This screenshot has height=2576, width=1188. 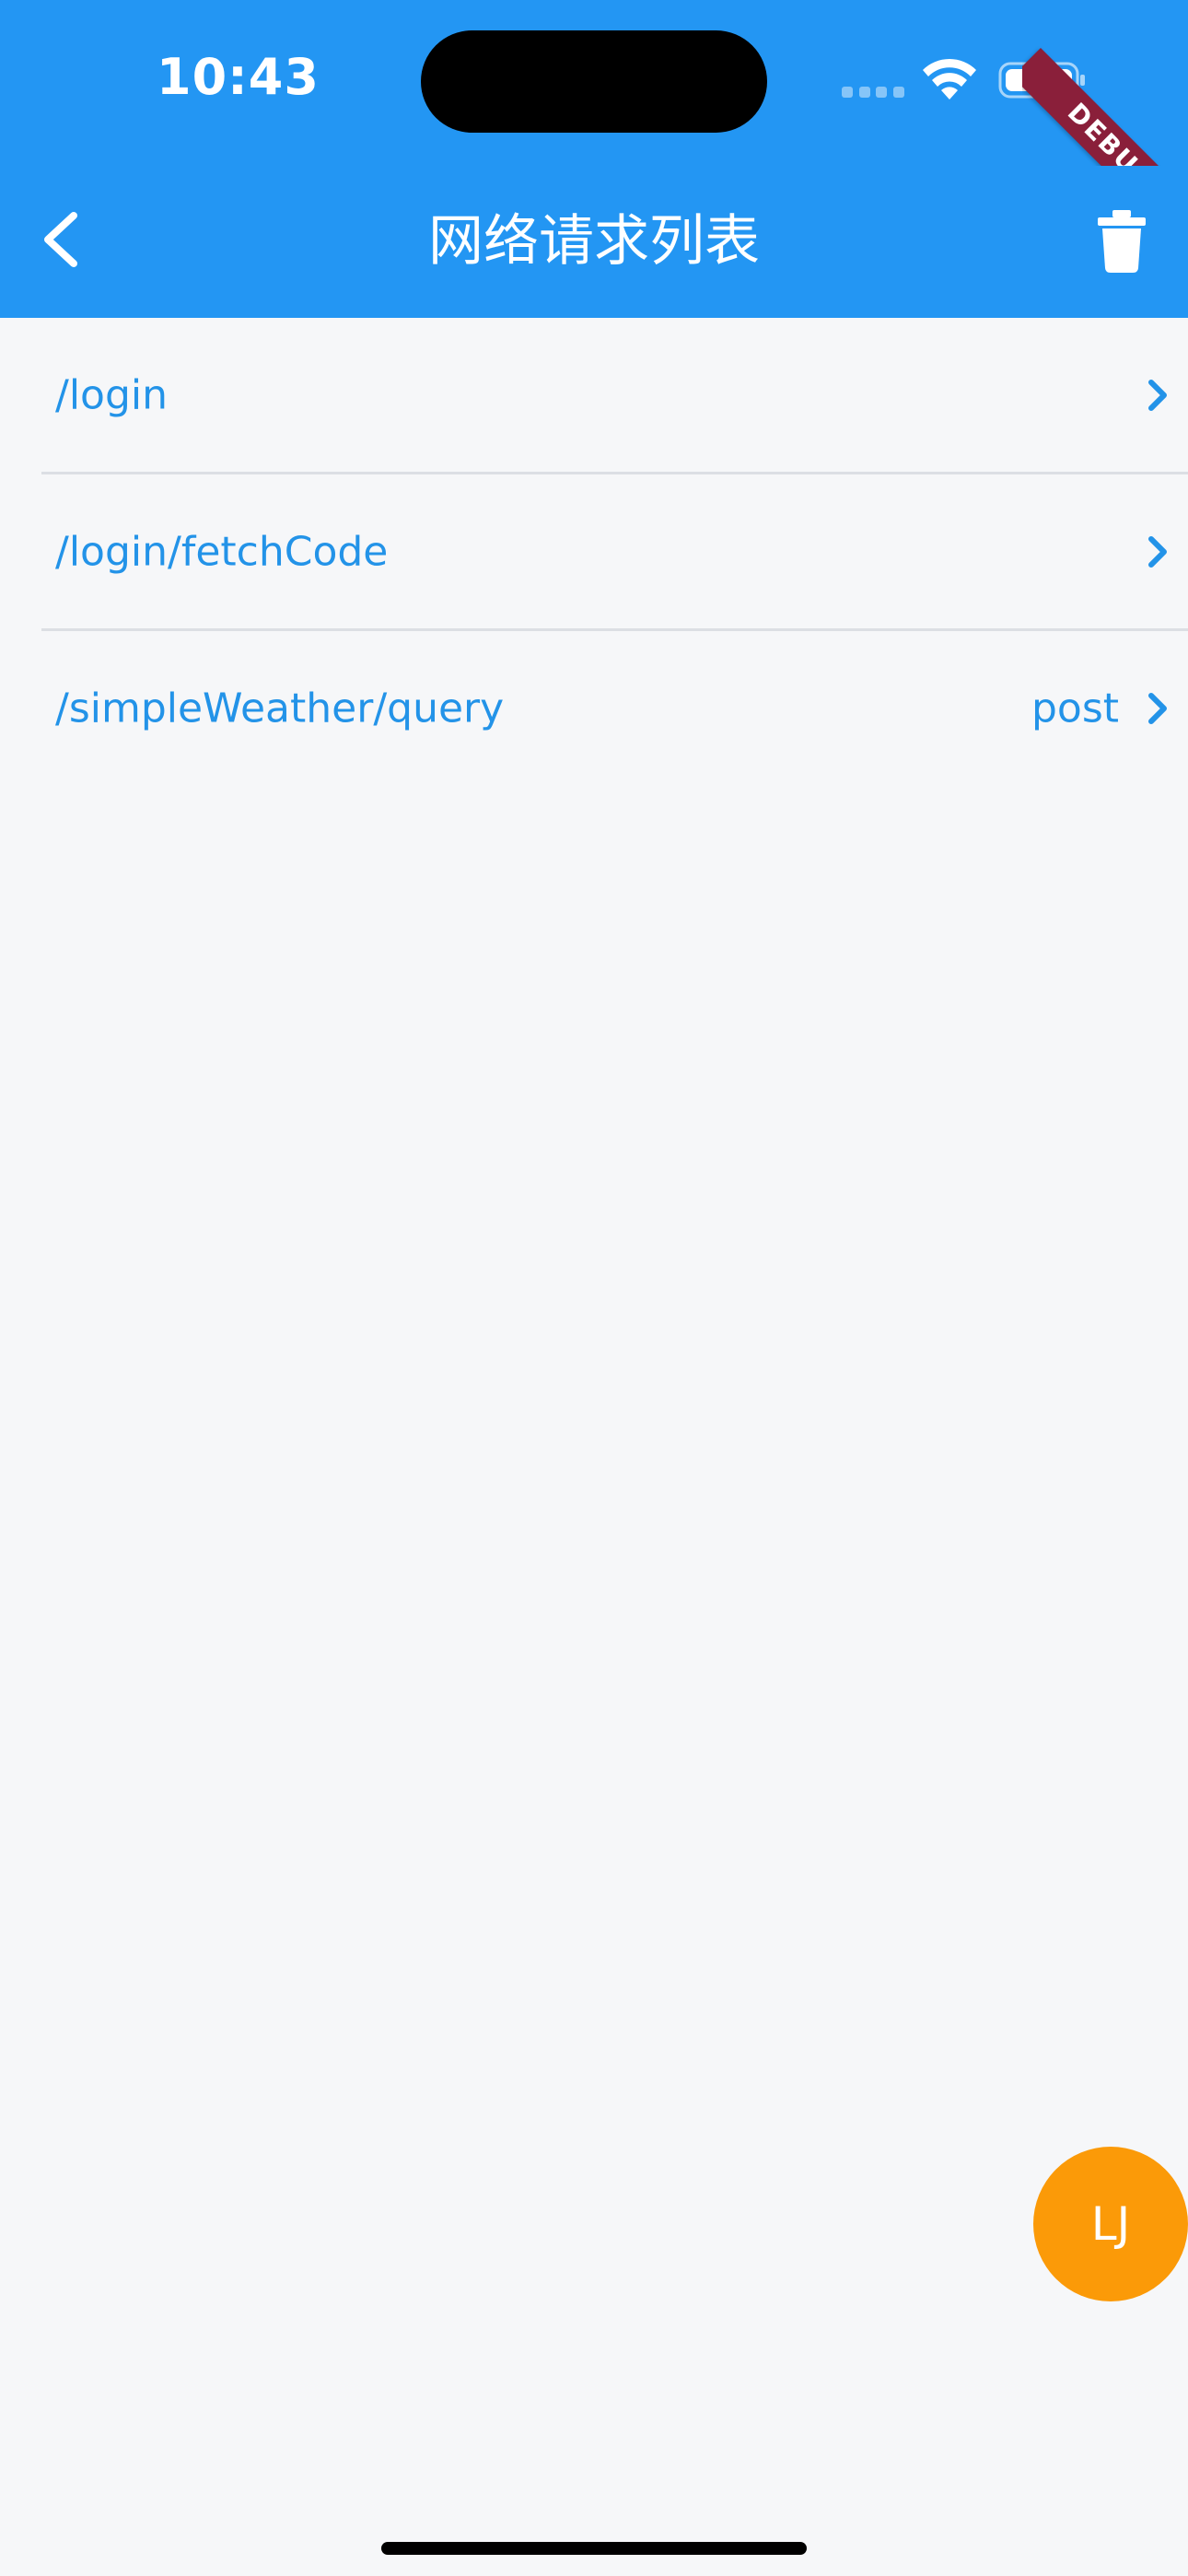 What do you see at coordinates (222, 551) in the screenshot?
I see `request-path: /login/fetchCode` at bounding box center [222, 551].